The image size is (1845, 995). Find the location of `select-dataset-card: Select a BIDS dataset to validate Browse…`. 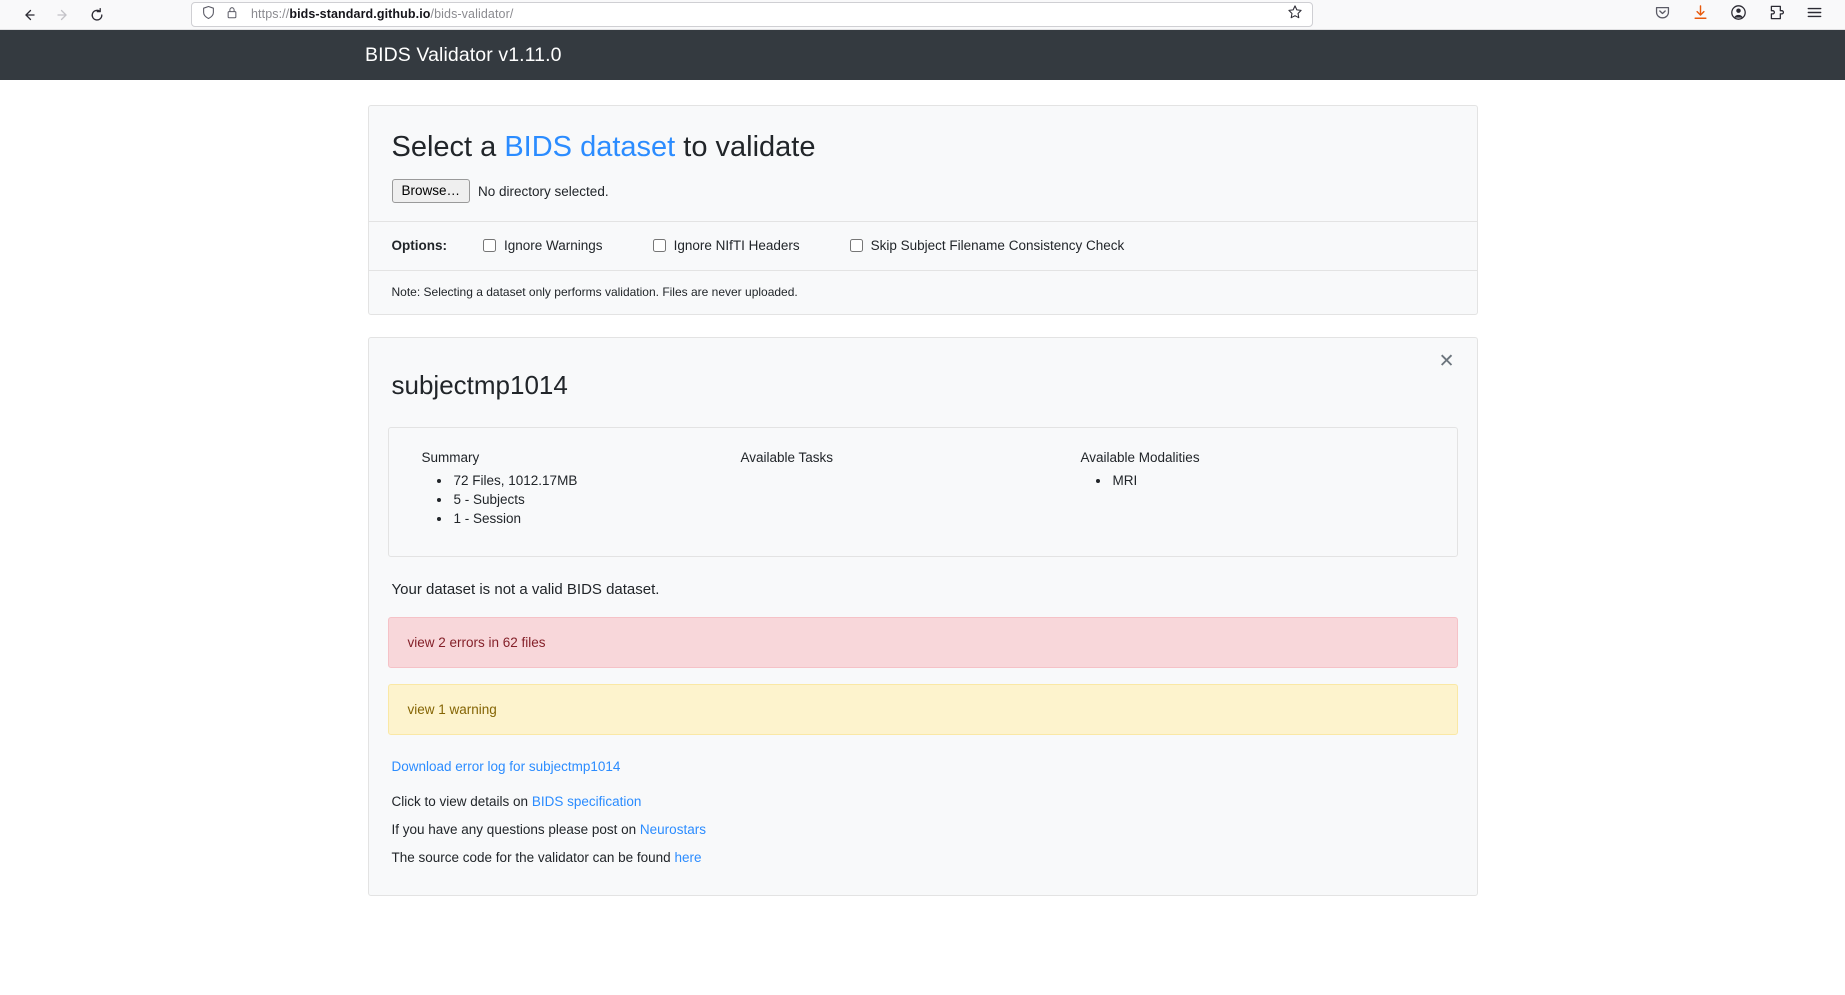

select-dataset-card: Select a BIDS dataset to validate Browse… is located at coordinates (922, 210).